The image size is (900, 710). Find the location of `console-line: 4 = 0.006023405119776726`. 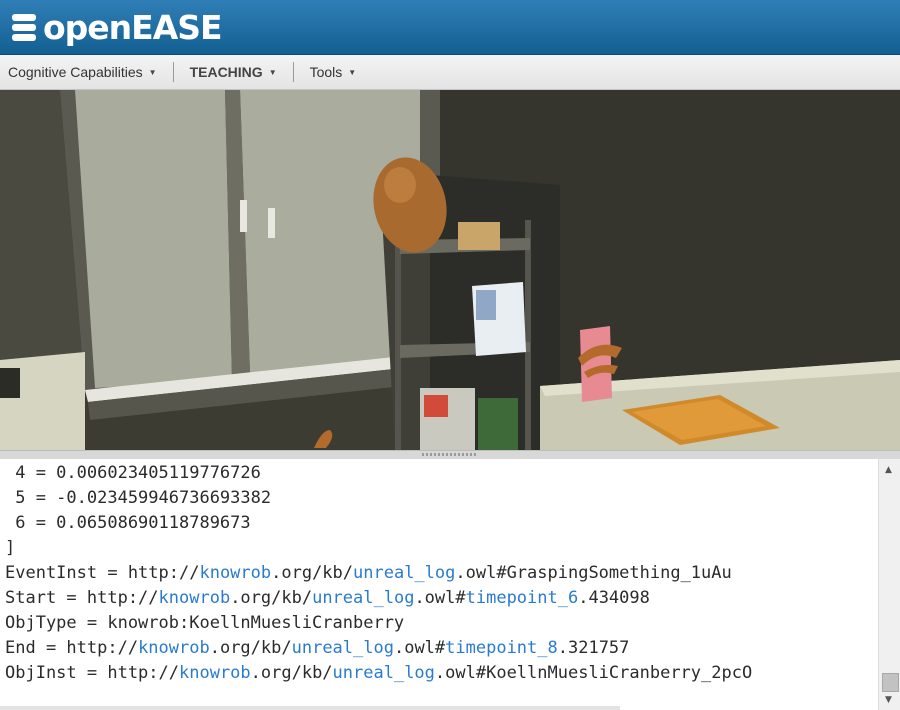

console-line: 4 = 0.006023405119776726 is located at coordinates (133, 473).